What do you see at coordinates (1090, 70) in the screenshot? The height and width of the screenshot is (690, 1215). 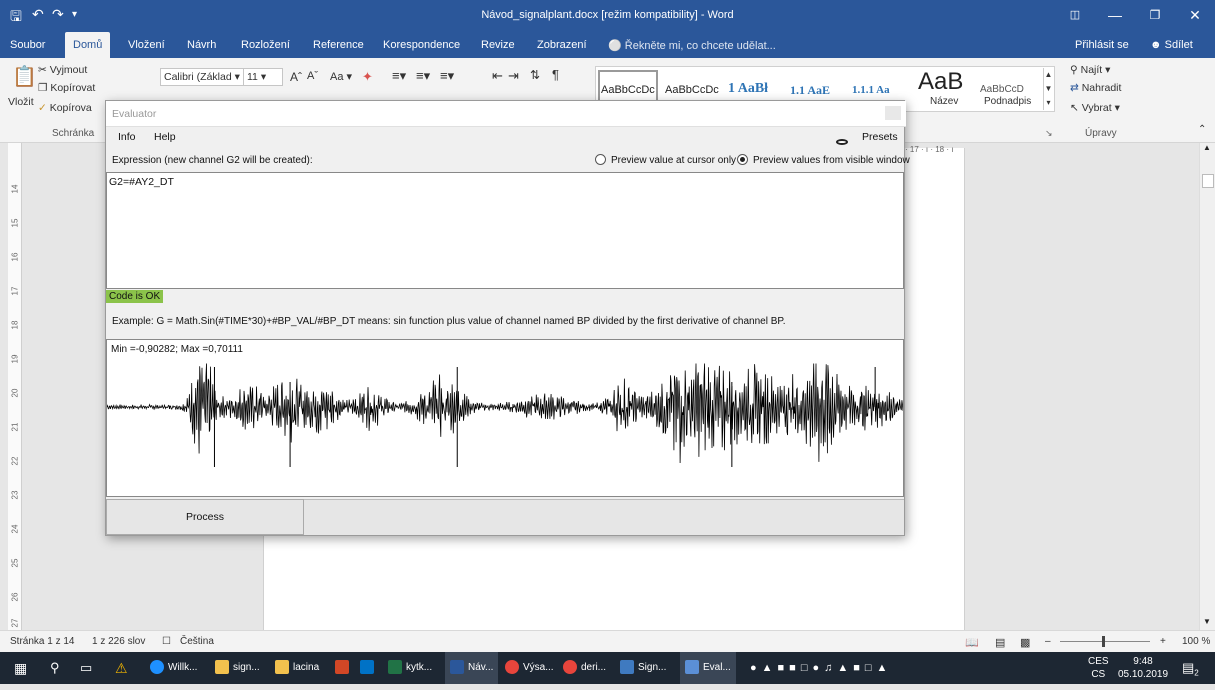 I see `find-button: ⚲ Najít ▾` at bounding box center [1090, 70].